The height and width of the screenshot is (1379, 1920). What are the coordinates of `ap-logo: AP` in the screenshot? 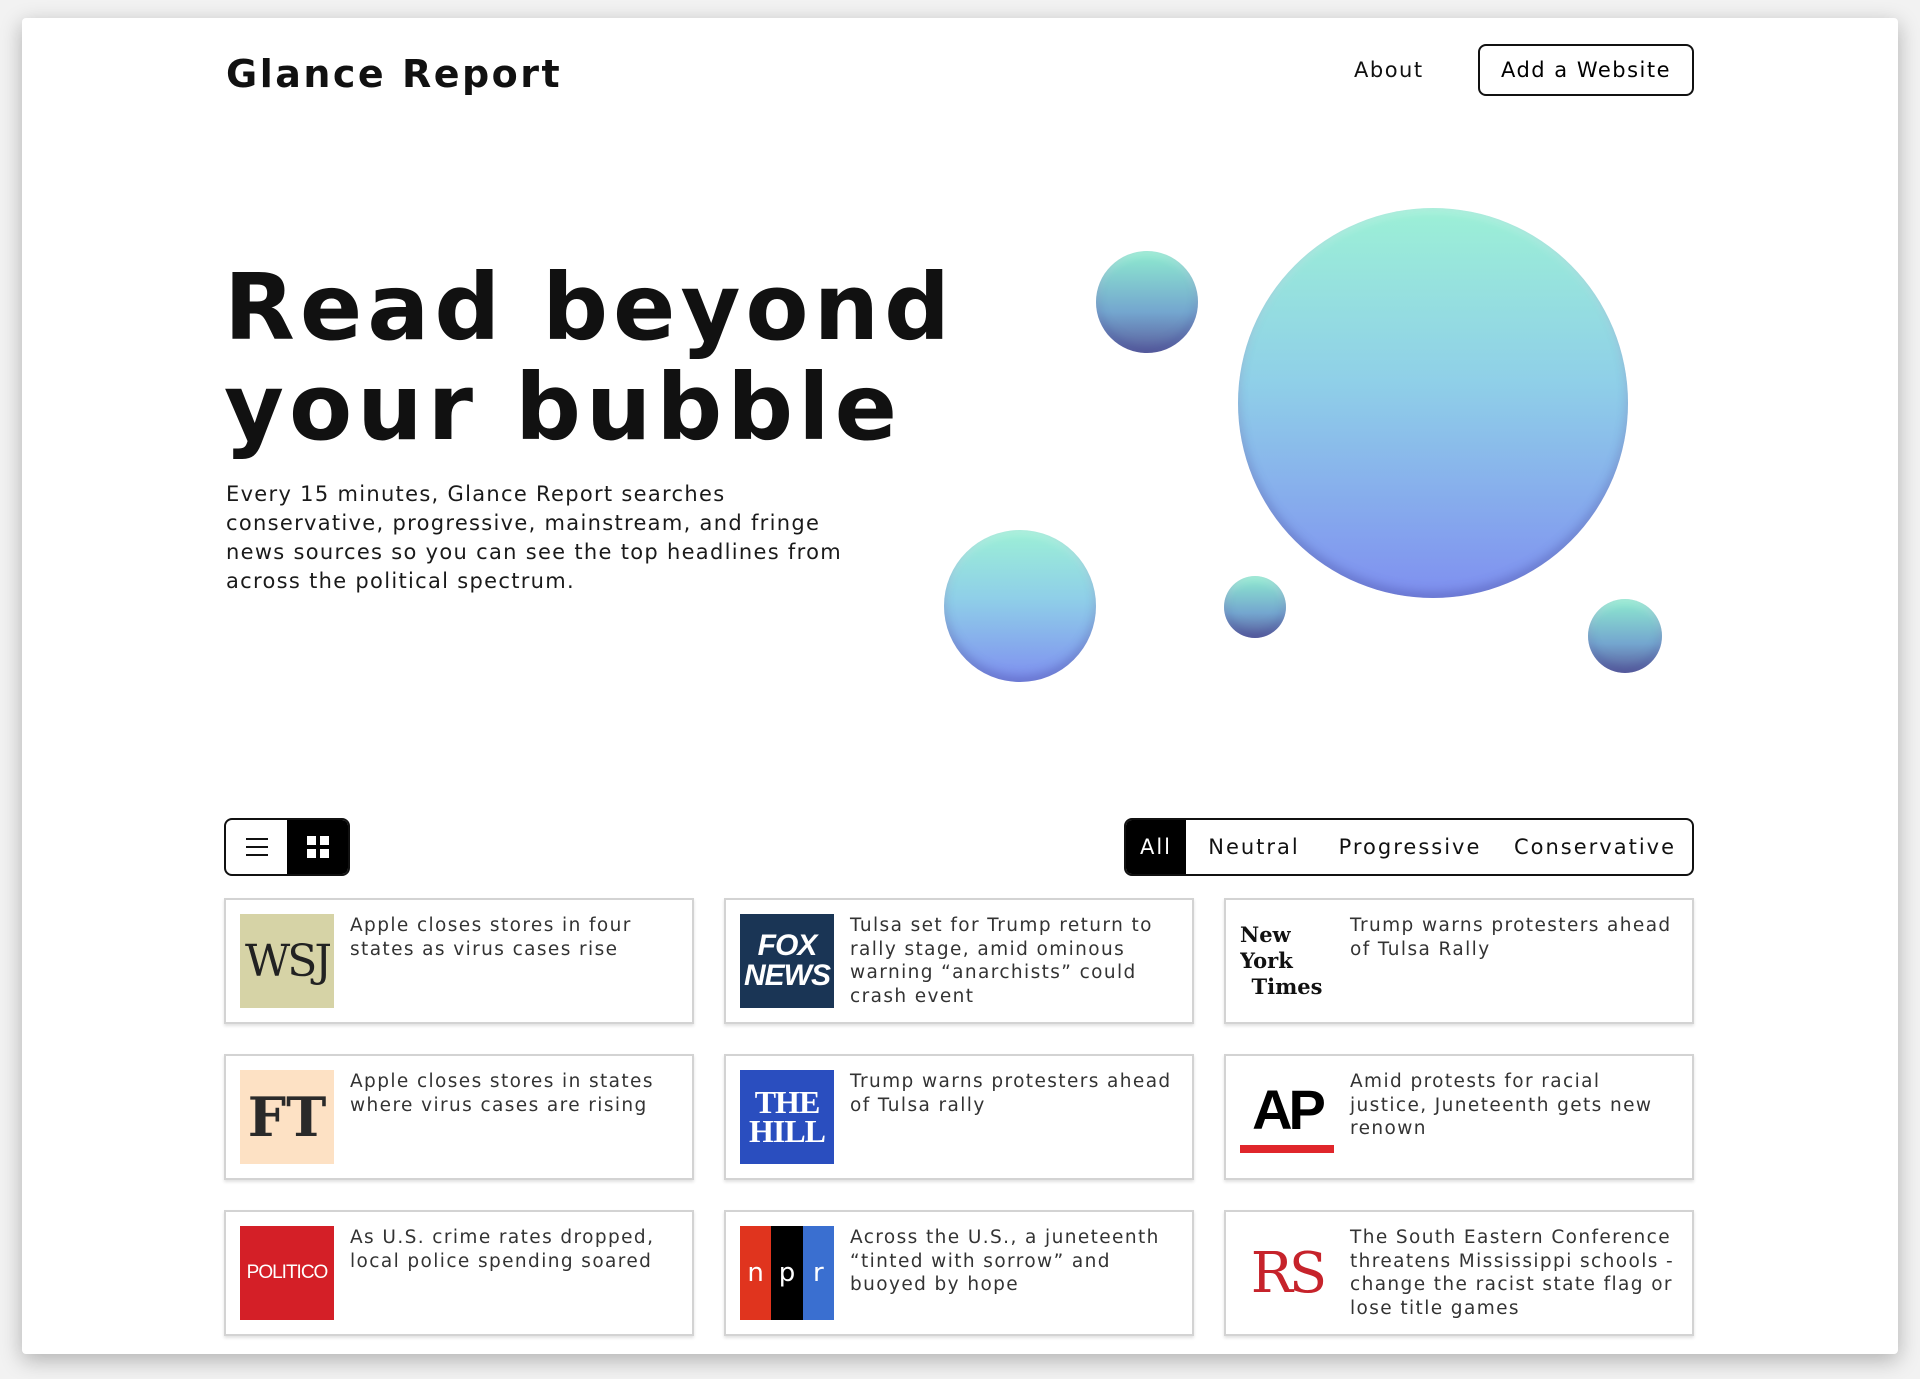 It's located at (1287, 1117).